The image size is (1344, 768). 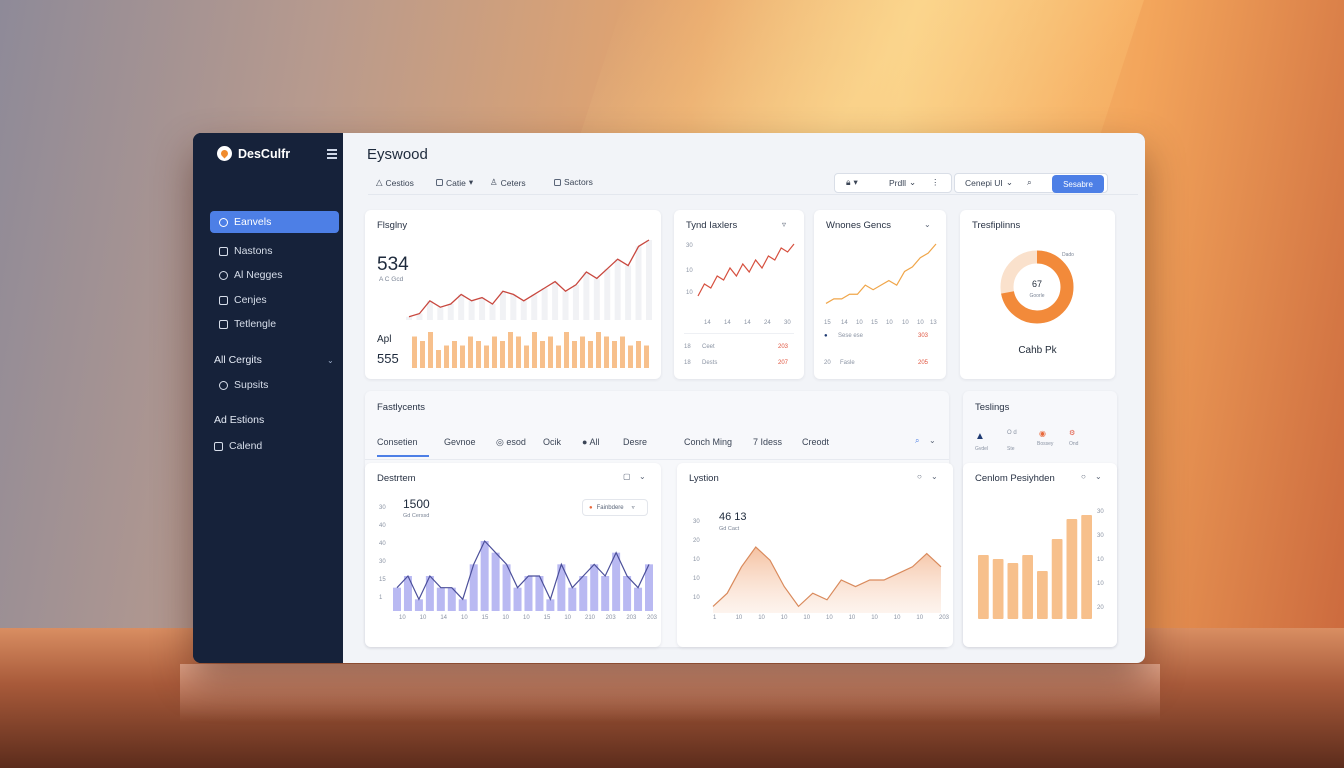 I want to click on profile-dropdown: Prdll ⌄, so click(x=902, y=182).